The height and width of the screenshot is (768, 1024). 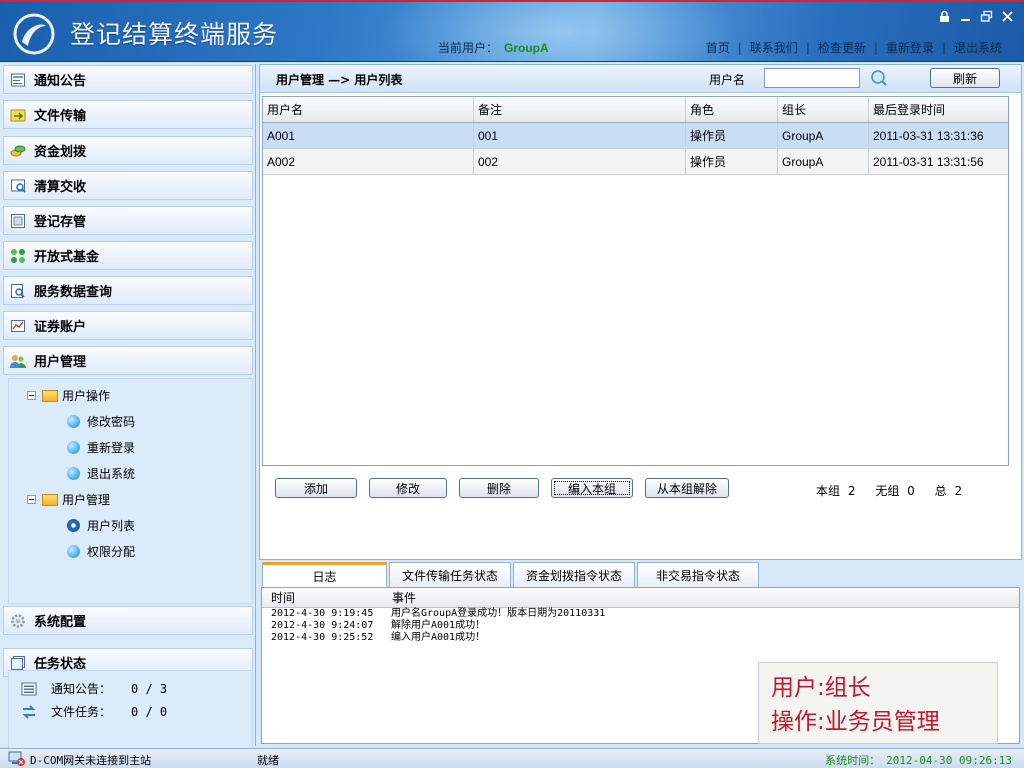 I want to click on column-header: 用户名, so click(x=368, y=109).